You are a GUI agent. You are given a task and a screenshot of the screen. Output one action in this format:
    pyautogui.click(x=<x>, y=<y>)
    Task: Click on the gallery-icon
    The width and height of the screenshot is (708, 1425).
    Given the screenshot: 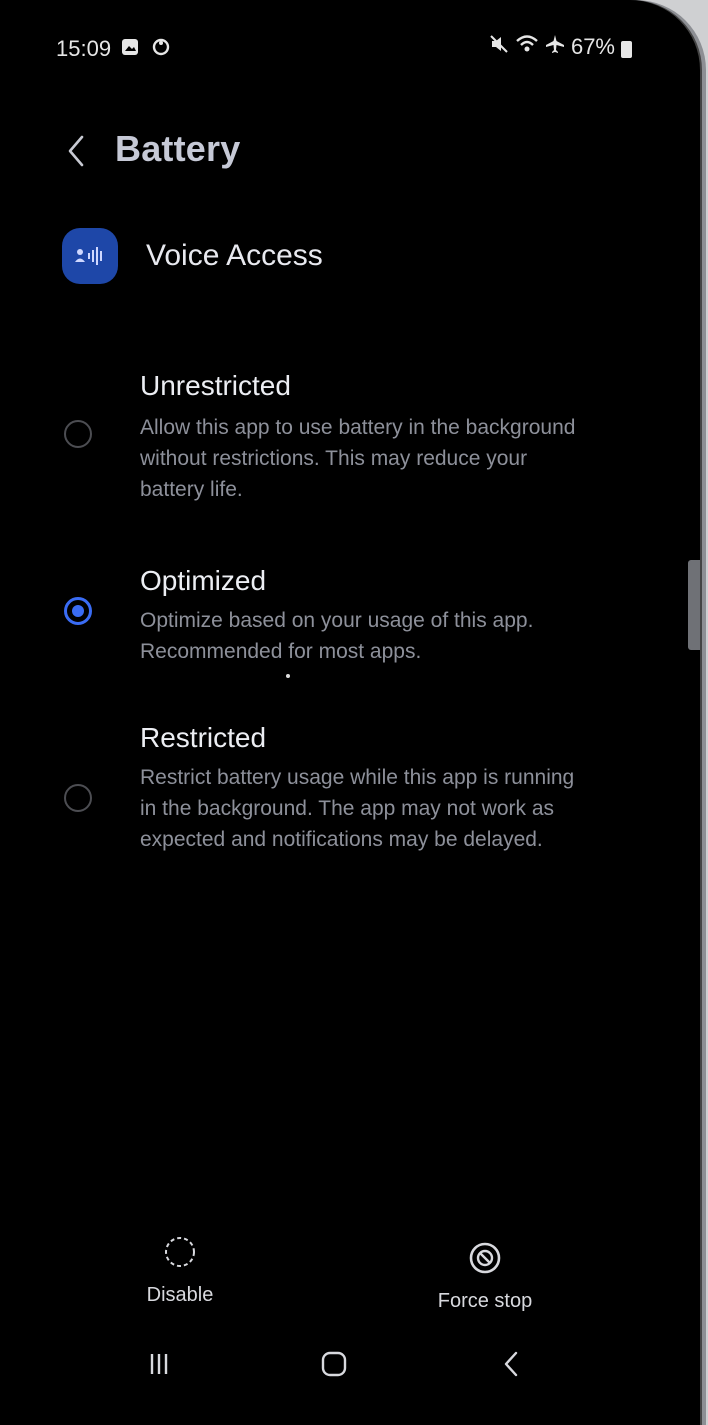 What is the action you would take?
    pyautogui.click(x=130, y=47)
    